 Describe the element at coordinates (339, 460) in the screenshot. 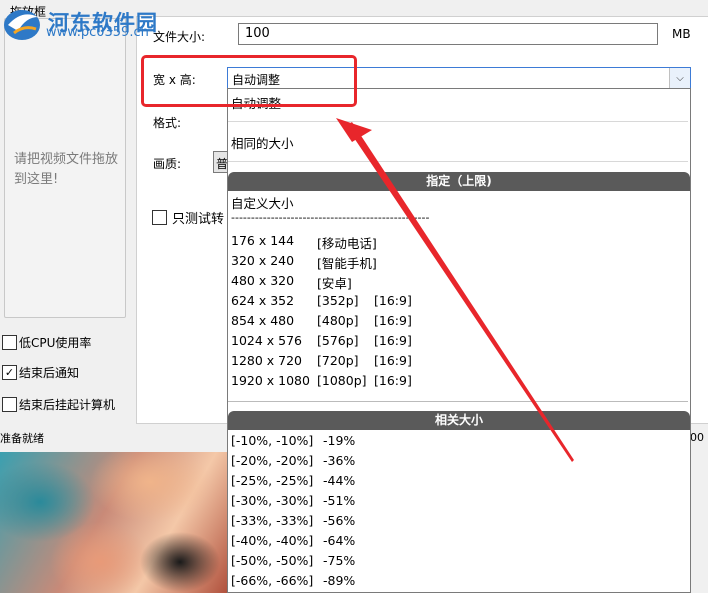

I see `relative-percent: -36%` at that location.